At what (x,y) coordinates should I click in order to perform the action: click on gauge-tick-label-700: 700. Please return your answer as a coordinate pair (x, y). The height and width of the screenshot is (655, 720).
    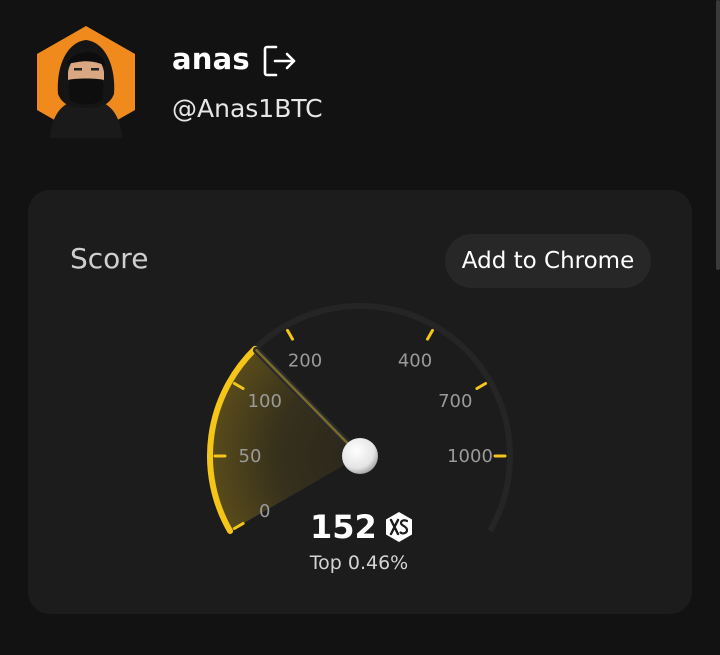
    Looking at the image, I should click on (455, 401).